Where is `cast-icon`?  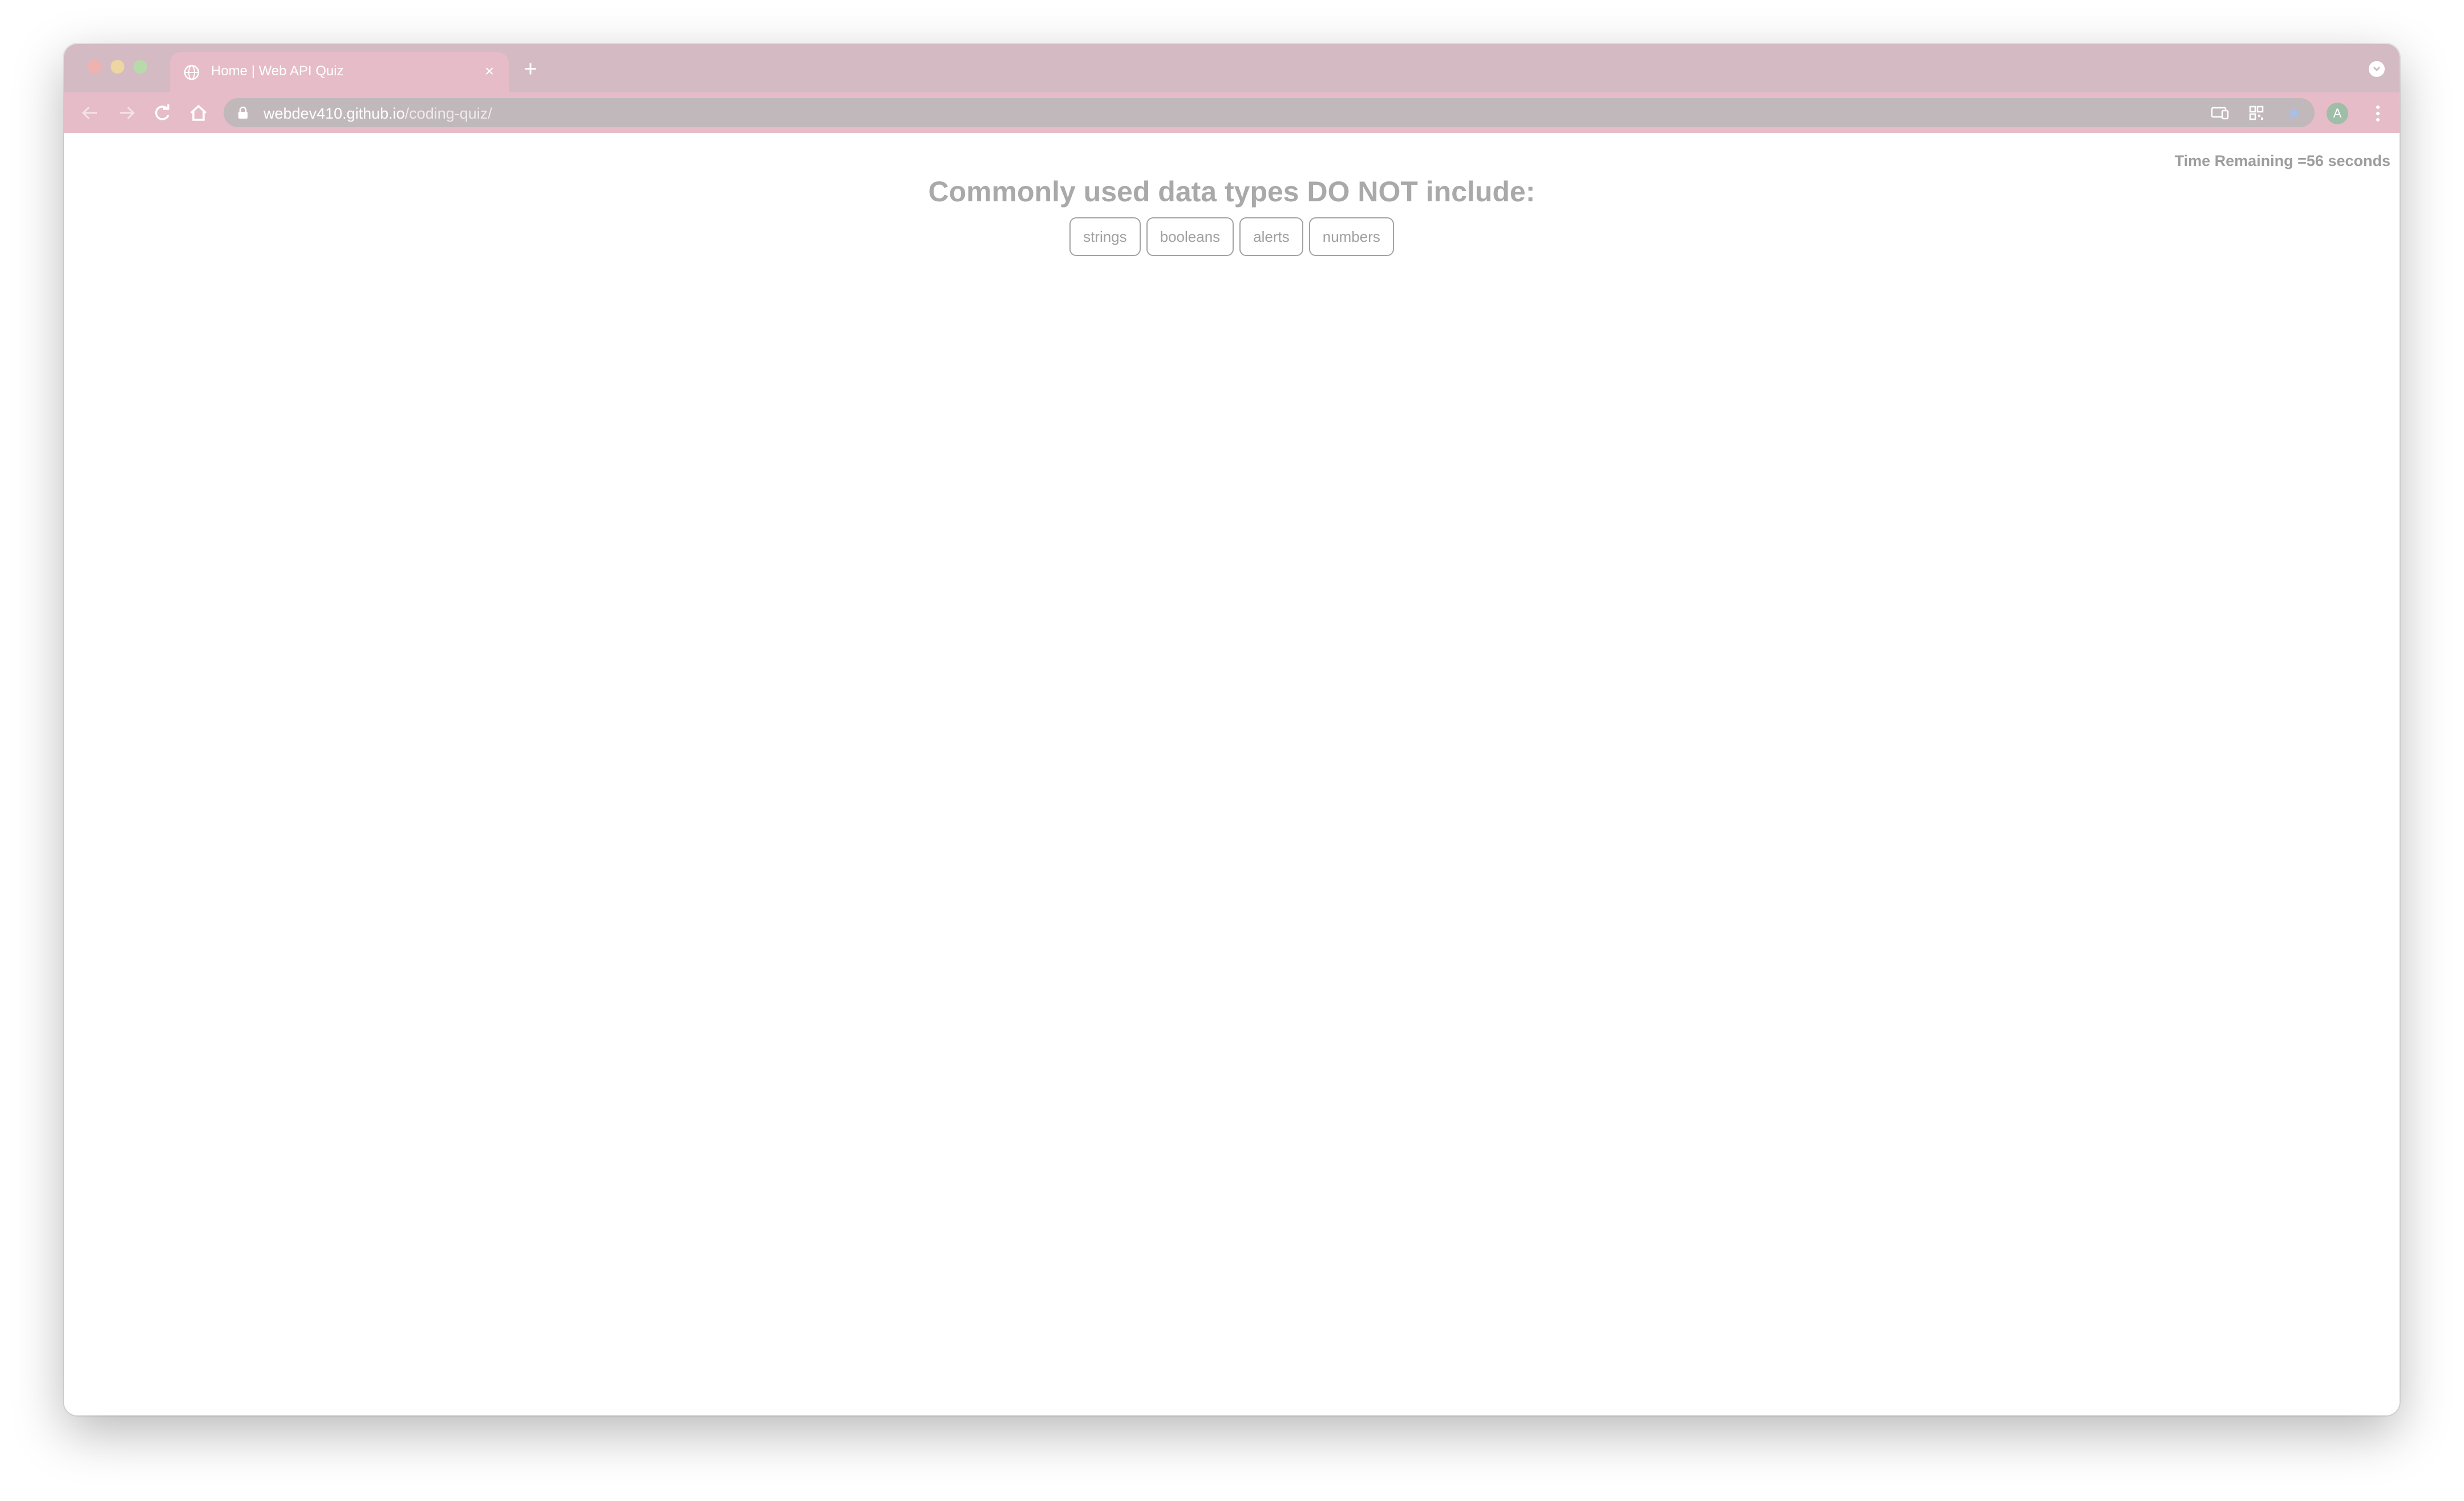
cast-icon is located at coordinates (2220, 113).